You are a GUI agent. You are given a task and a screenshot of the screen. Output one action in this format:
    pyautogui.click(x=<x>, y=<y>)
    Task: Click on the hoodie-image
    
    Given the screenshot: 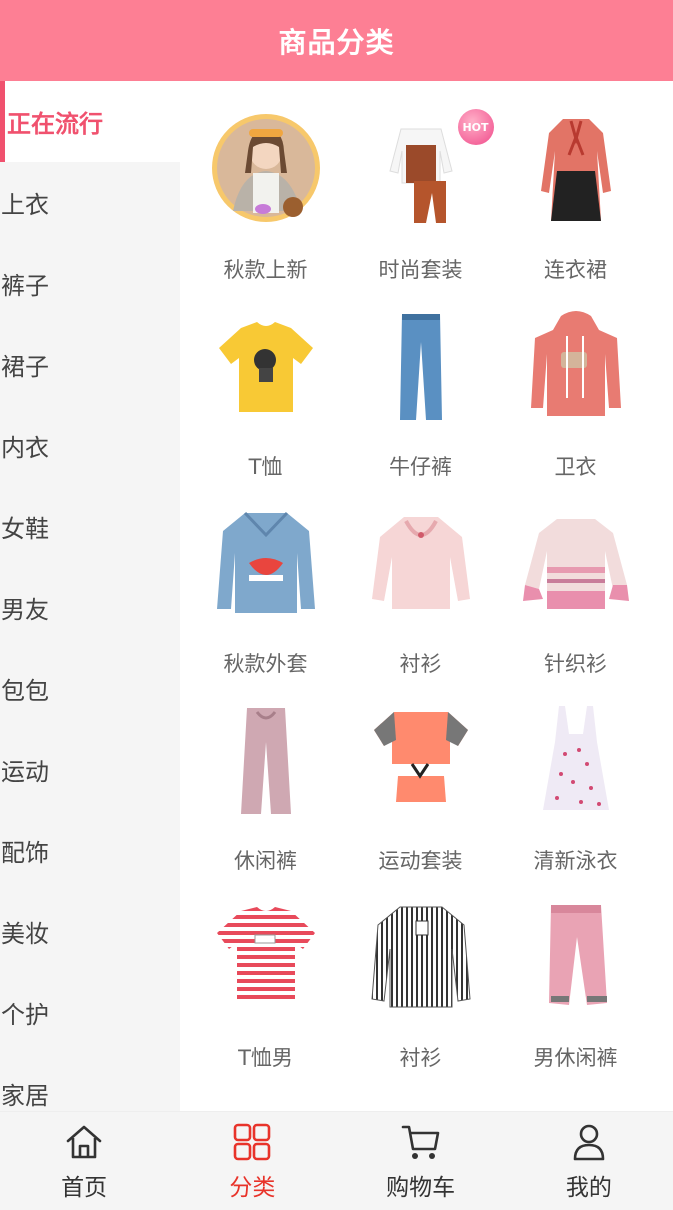 What is the action you would take?
    pyautogui.click(x=576, y=365)
    